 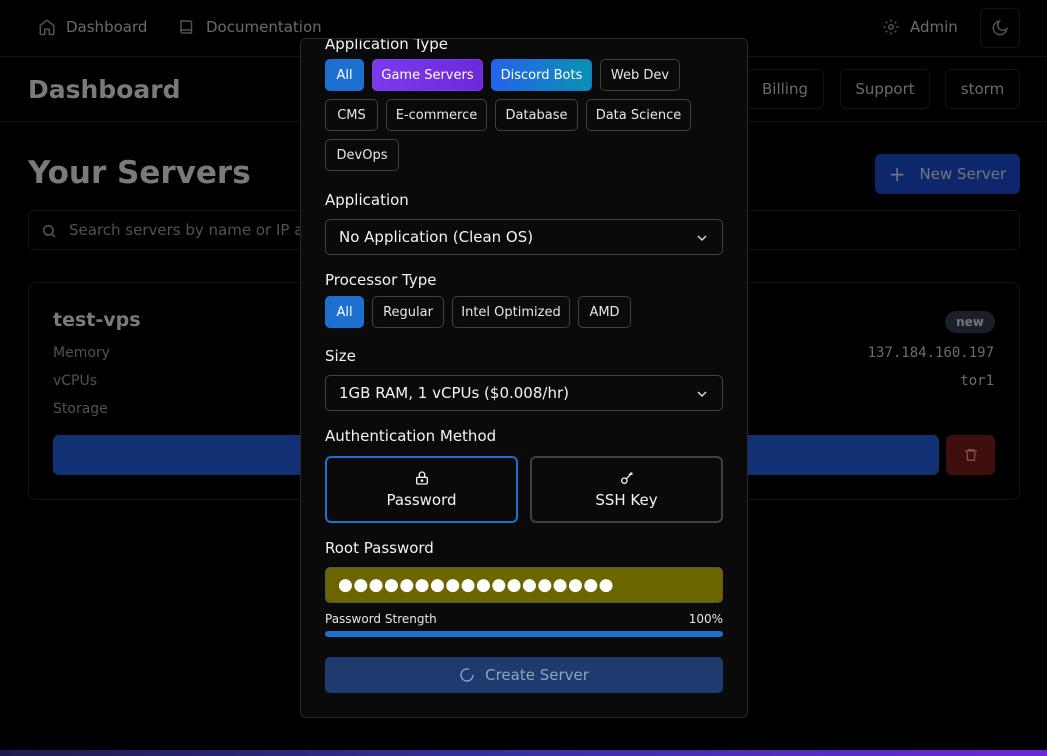 I want to click on root-password-input: ●●●●●●●●●●●●●●●●●●, so click(x=524, y=585).